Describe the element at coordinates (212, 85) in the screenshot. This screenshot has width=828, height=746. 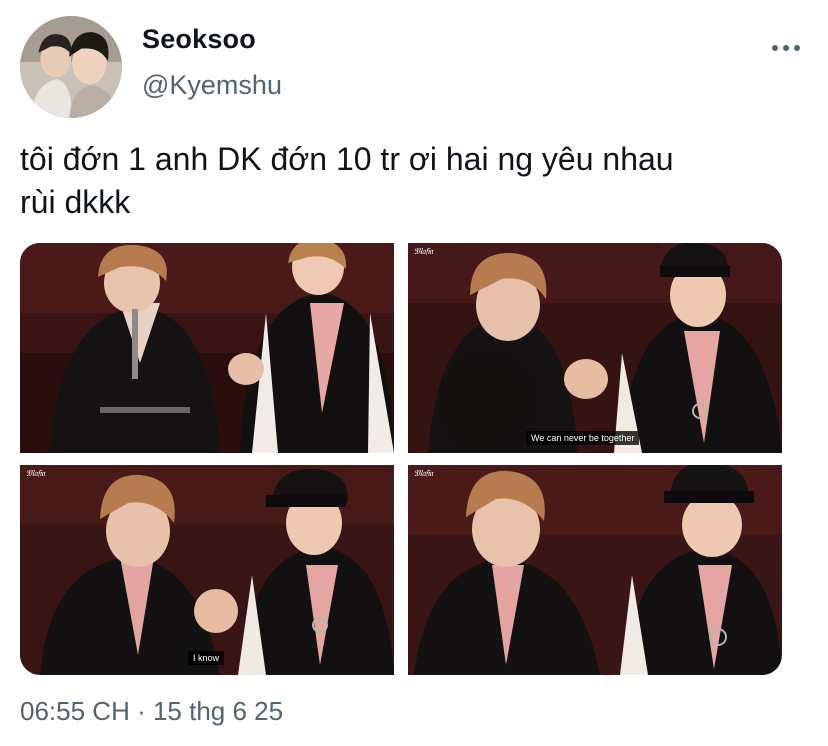
I see `user-handle: @Kyemshu` at that location.